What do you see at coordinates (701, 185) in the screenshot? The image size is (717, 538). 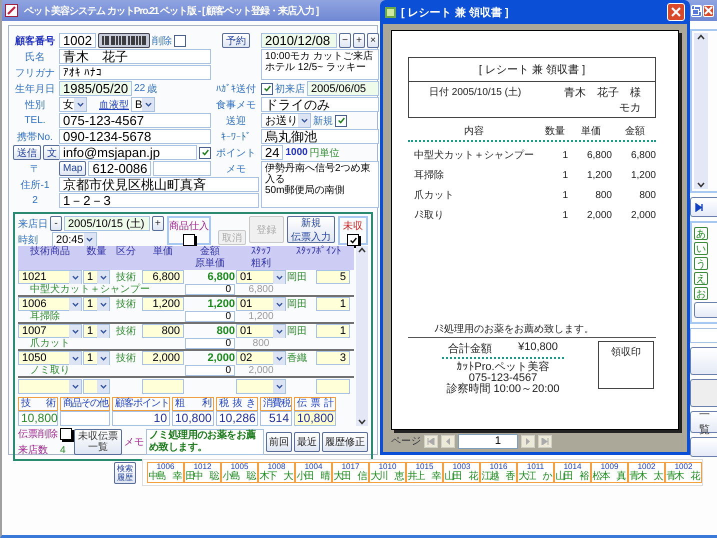 I see `scroll-down-icon` at bounding box center [701, 185].